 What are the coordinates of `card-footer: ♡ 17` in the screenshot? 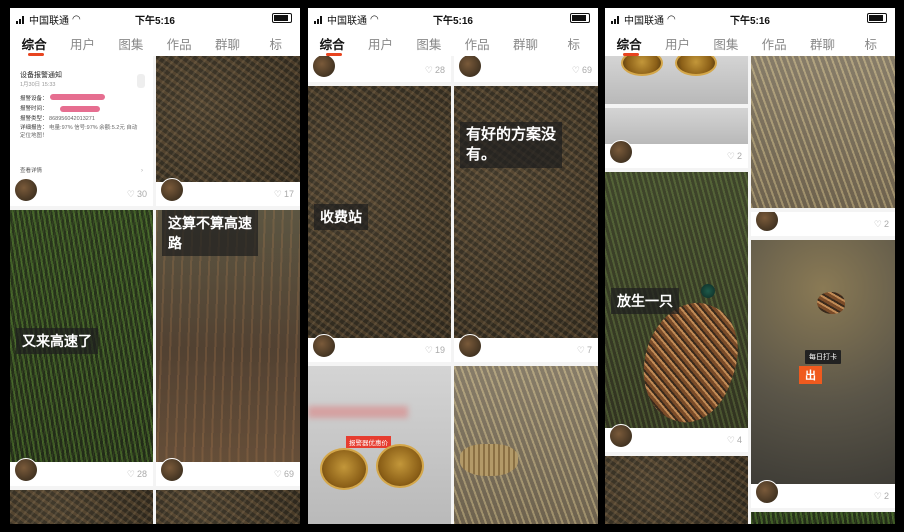 It's located at (228, 192).